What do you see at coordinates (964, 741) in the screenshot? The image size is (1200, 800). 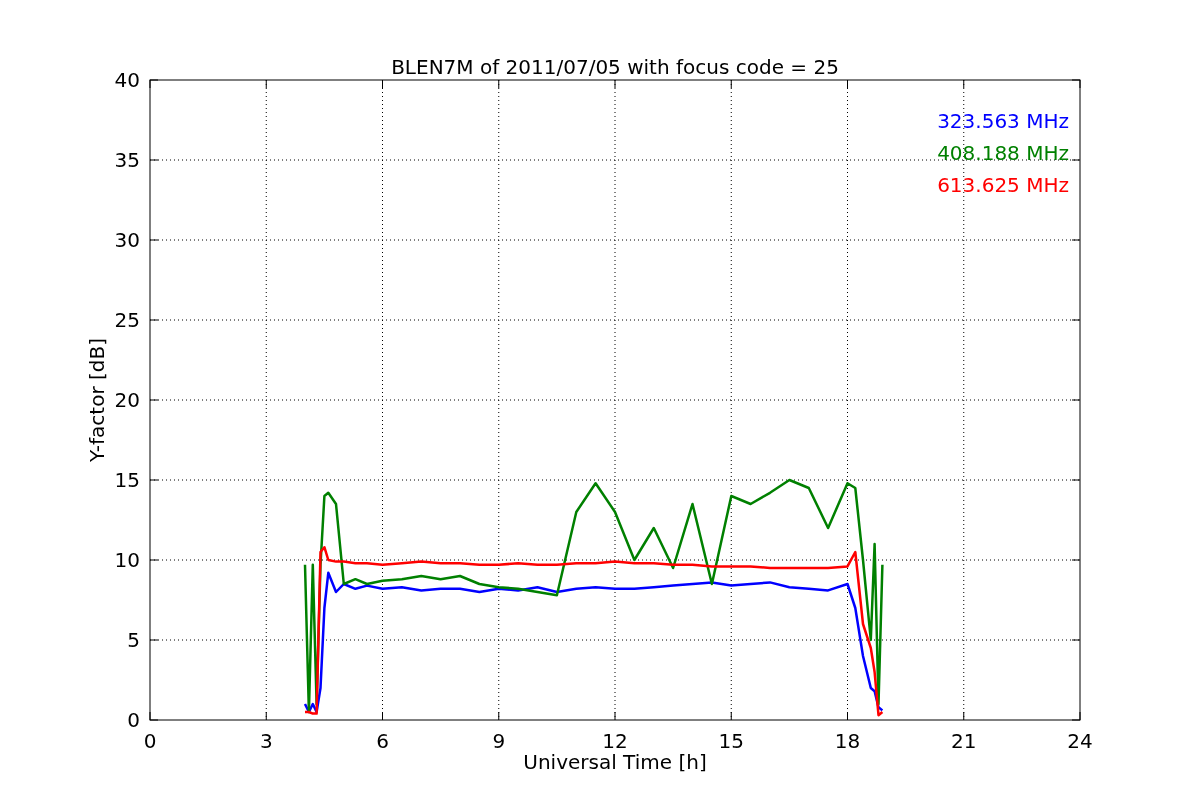 I see `x-tick-label: 21` at bounding box center [964, 741].